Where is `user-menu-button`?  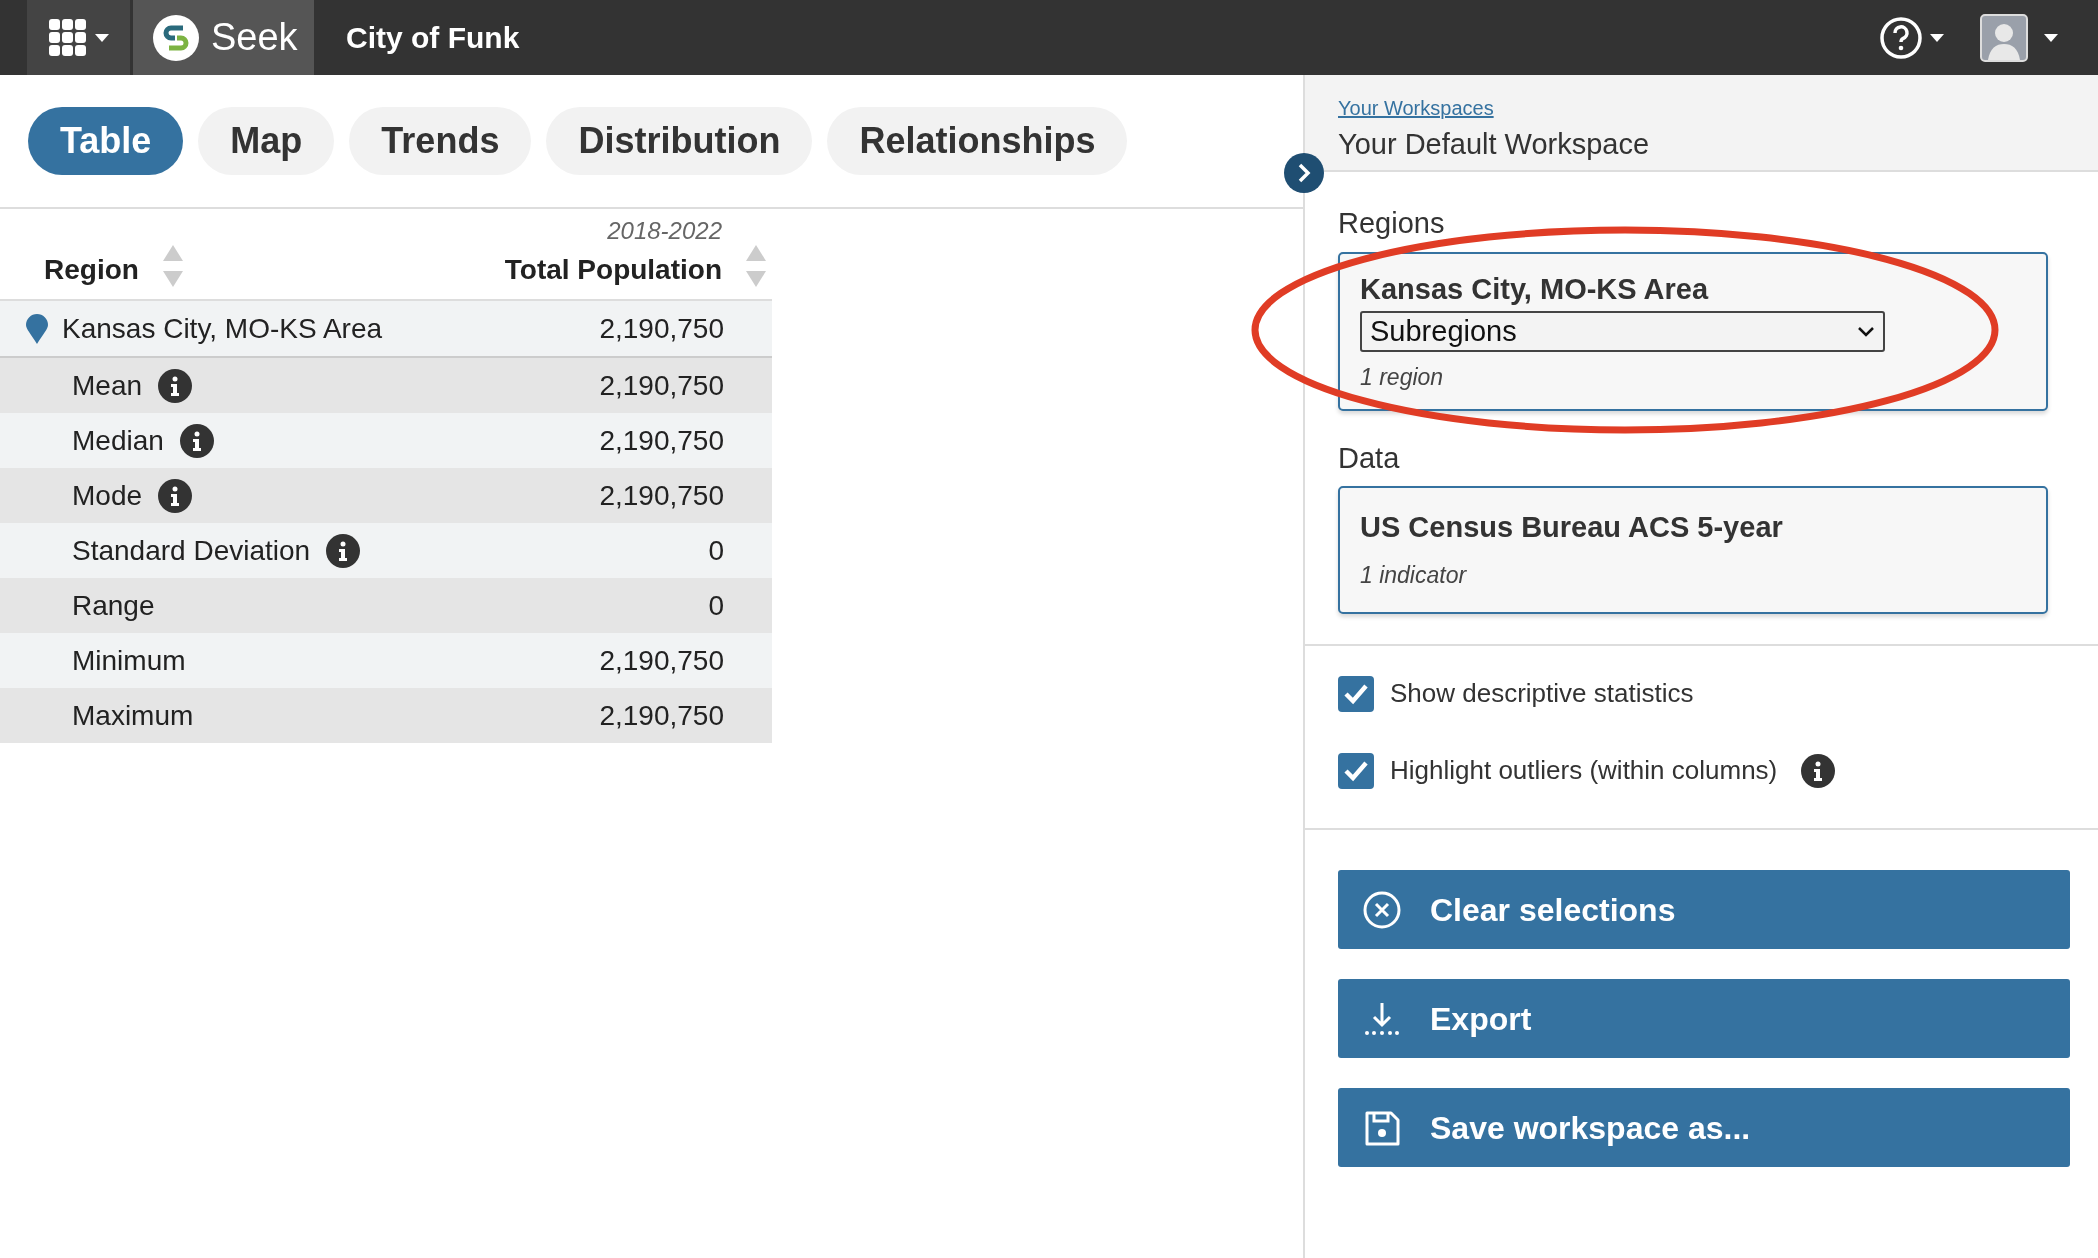 user-menu-button is located at coordinates (2019, 37).